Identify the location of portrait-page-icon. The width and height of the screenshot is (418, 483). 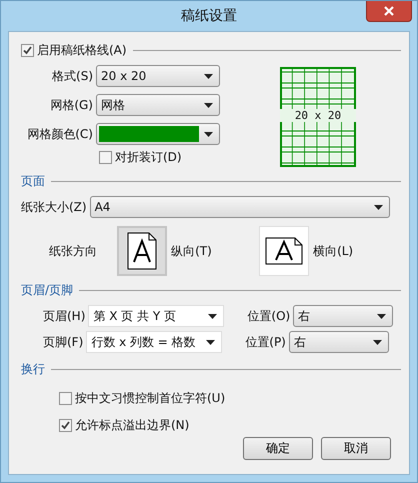
(142, 251).